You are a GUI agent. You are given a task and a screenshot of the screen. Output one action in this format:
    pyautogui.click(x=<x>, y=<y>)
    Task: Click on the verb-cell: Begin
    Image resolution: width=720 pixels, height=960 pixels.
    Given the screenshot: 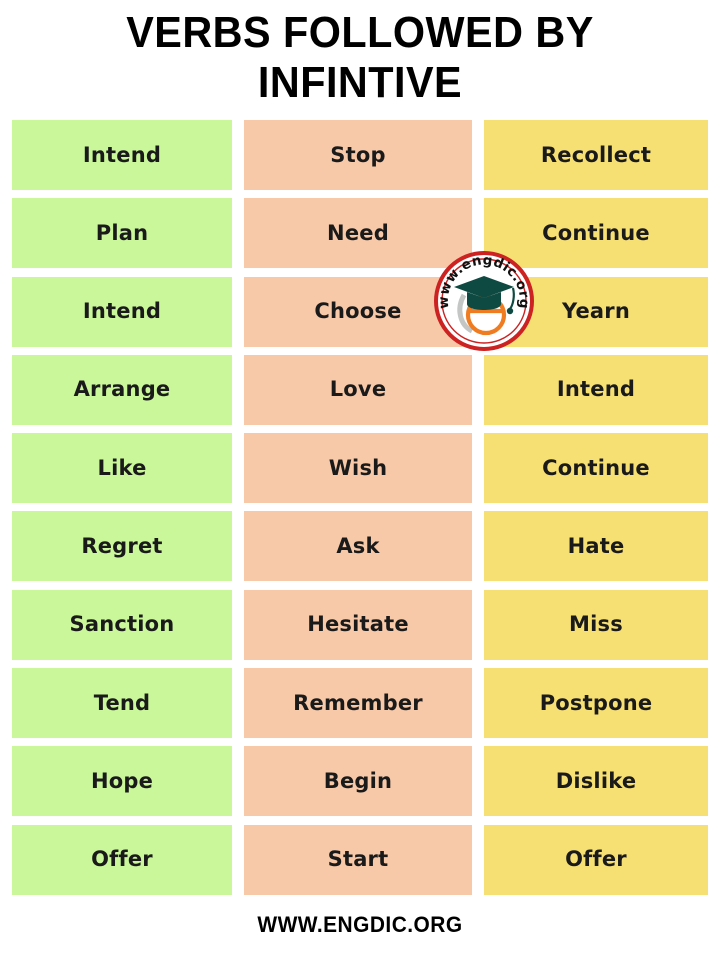 What is the action you would take?
    pyautogui.click(x=358, y=781)
    